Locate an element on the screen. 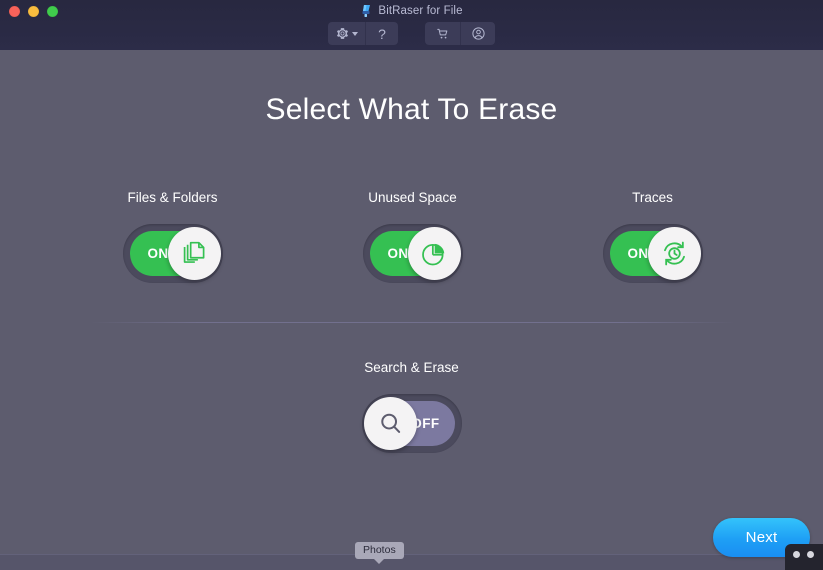 Image resolution: width=823 pixels, height=570 pixels. option-label: Traces is located at coordinates (652, 197).